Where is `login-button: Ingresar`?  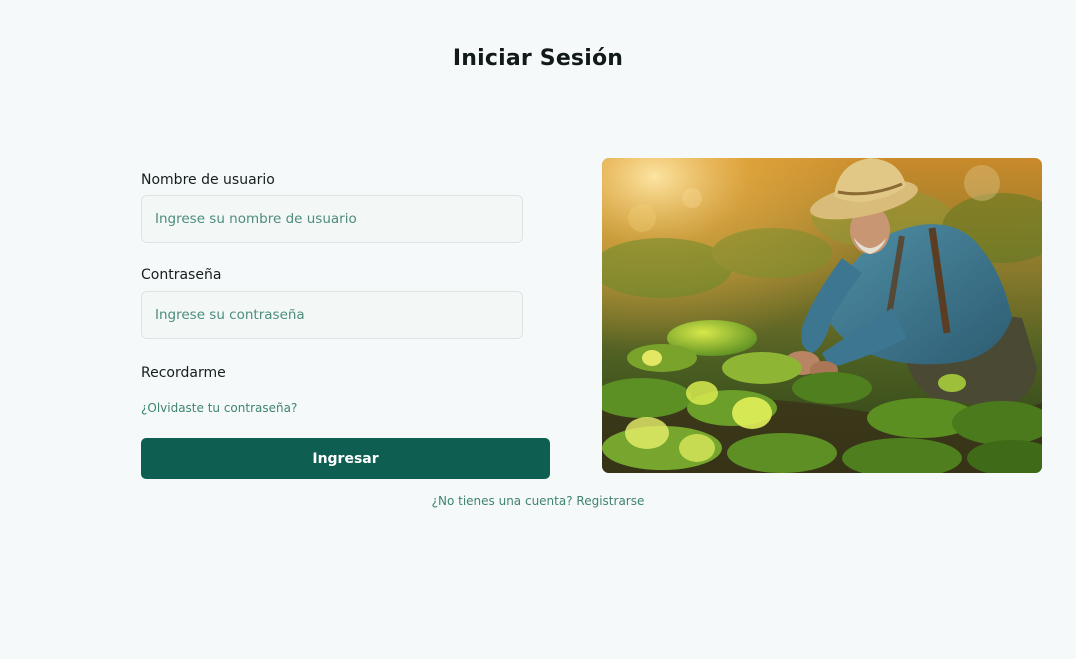
login-button: Ingresar is located at coordinates (345, 458).